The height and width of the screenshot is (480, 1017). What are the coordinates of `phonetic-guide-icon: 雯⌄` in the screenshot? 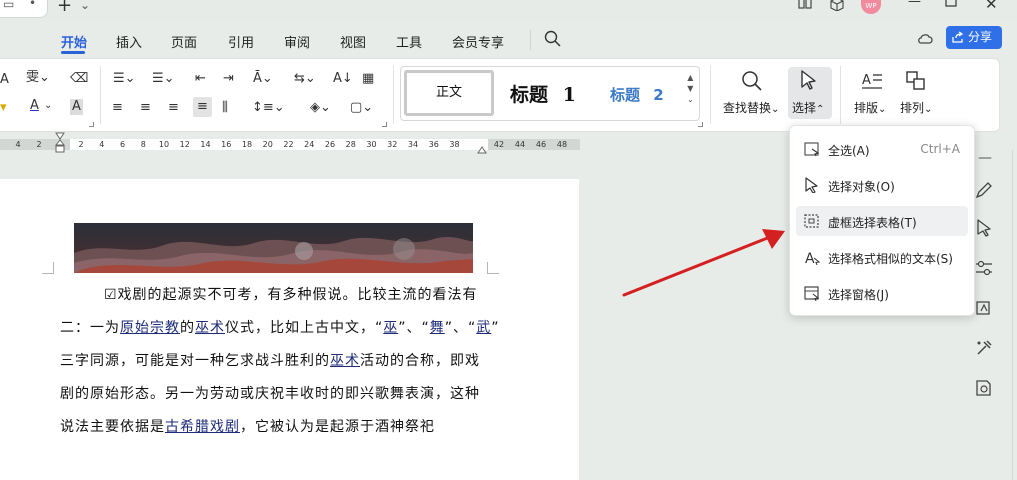 It's located at (38, 78).